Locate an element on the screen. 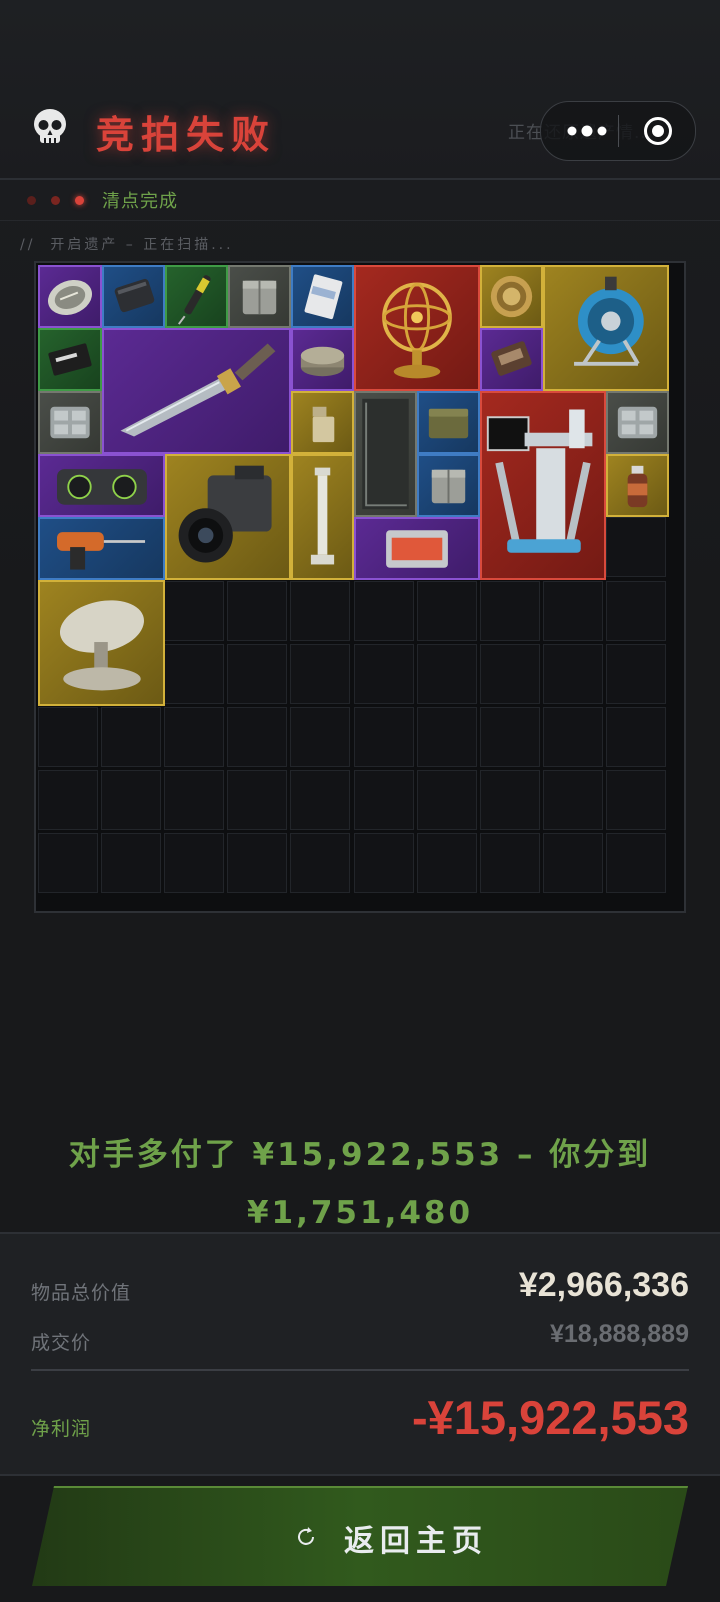 The image size is (720, 1602). voltage-tester-item is located at coordinates (196, 296).